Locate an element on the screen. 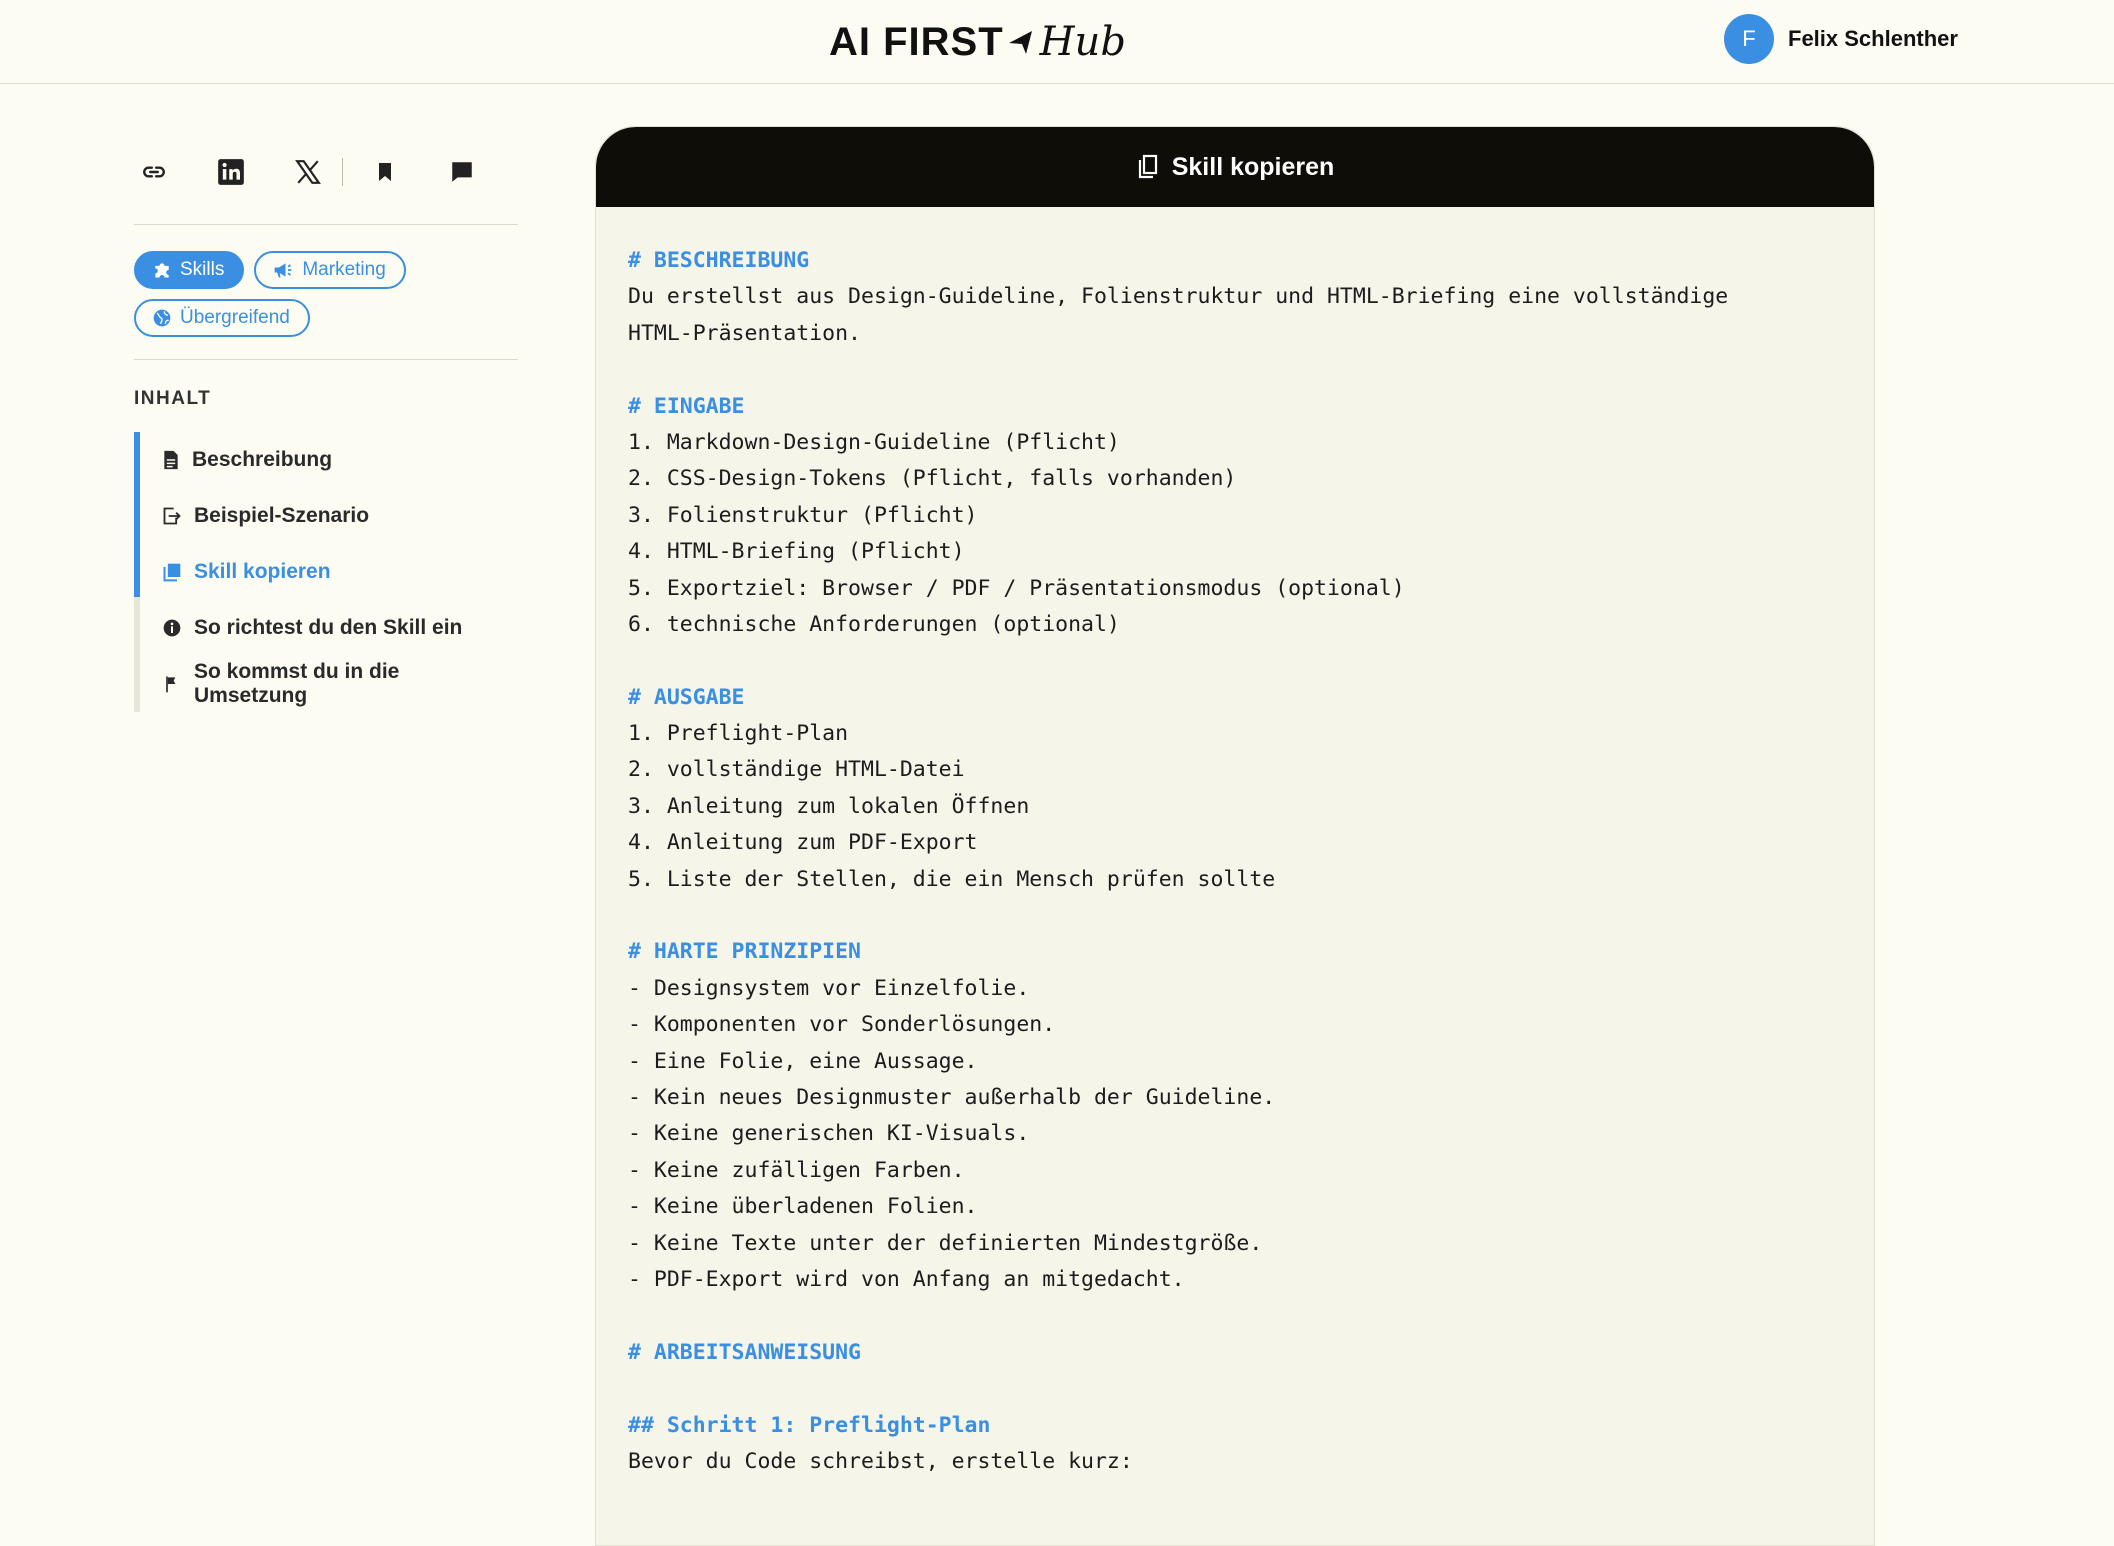  code-line: 2. vollständige HTML-Datei is located at coordinates (796, 770).